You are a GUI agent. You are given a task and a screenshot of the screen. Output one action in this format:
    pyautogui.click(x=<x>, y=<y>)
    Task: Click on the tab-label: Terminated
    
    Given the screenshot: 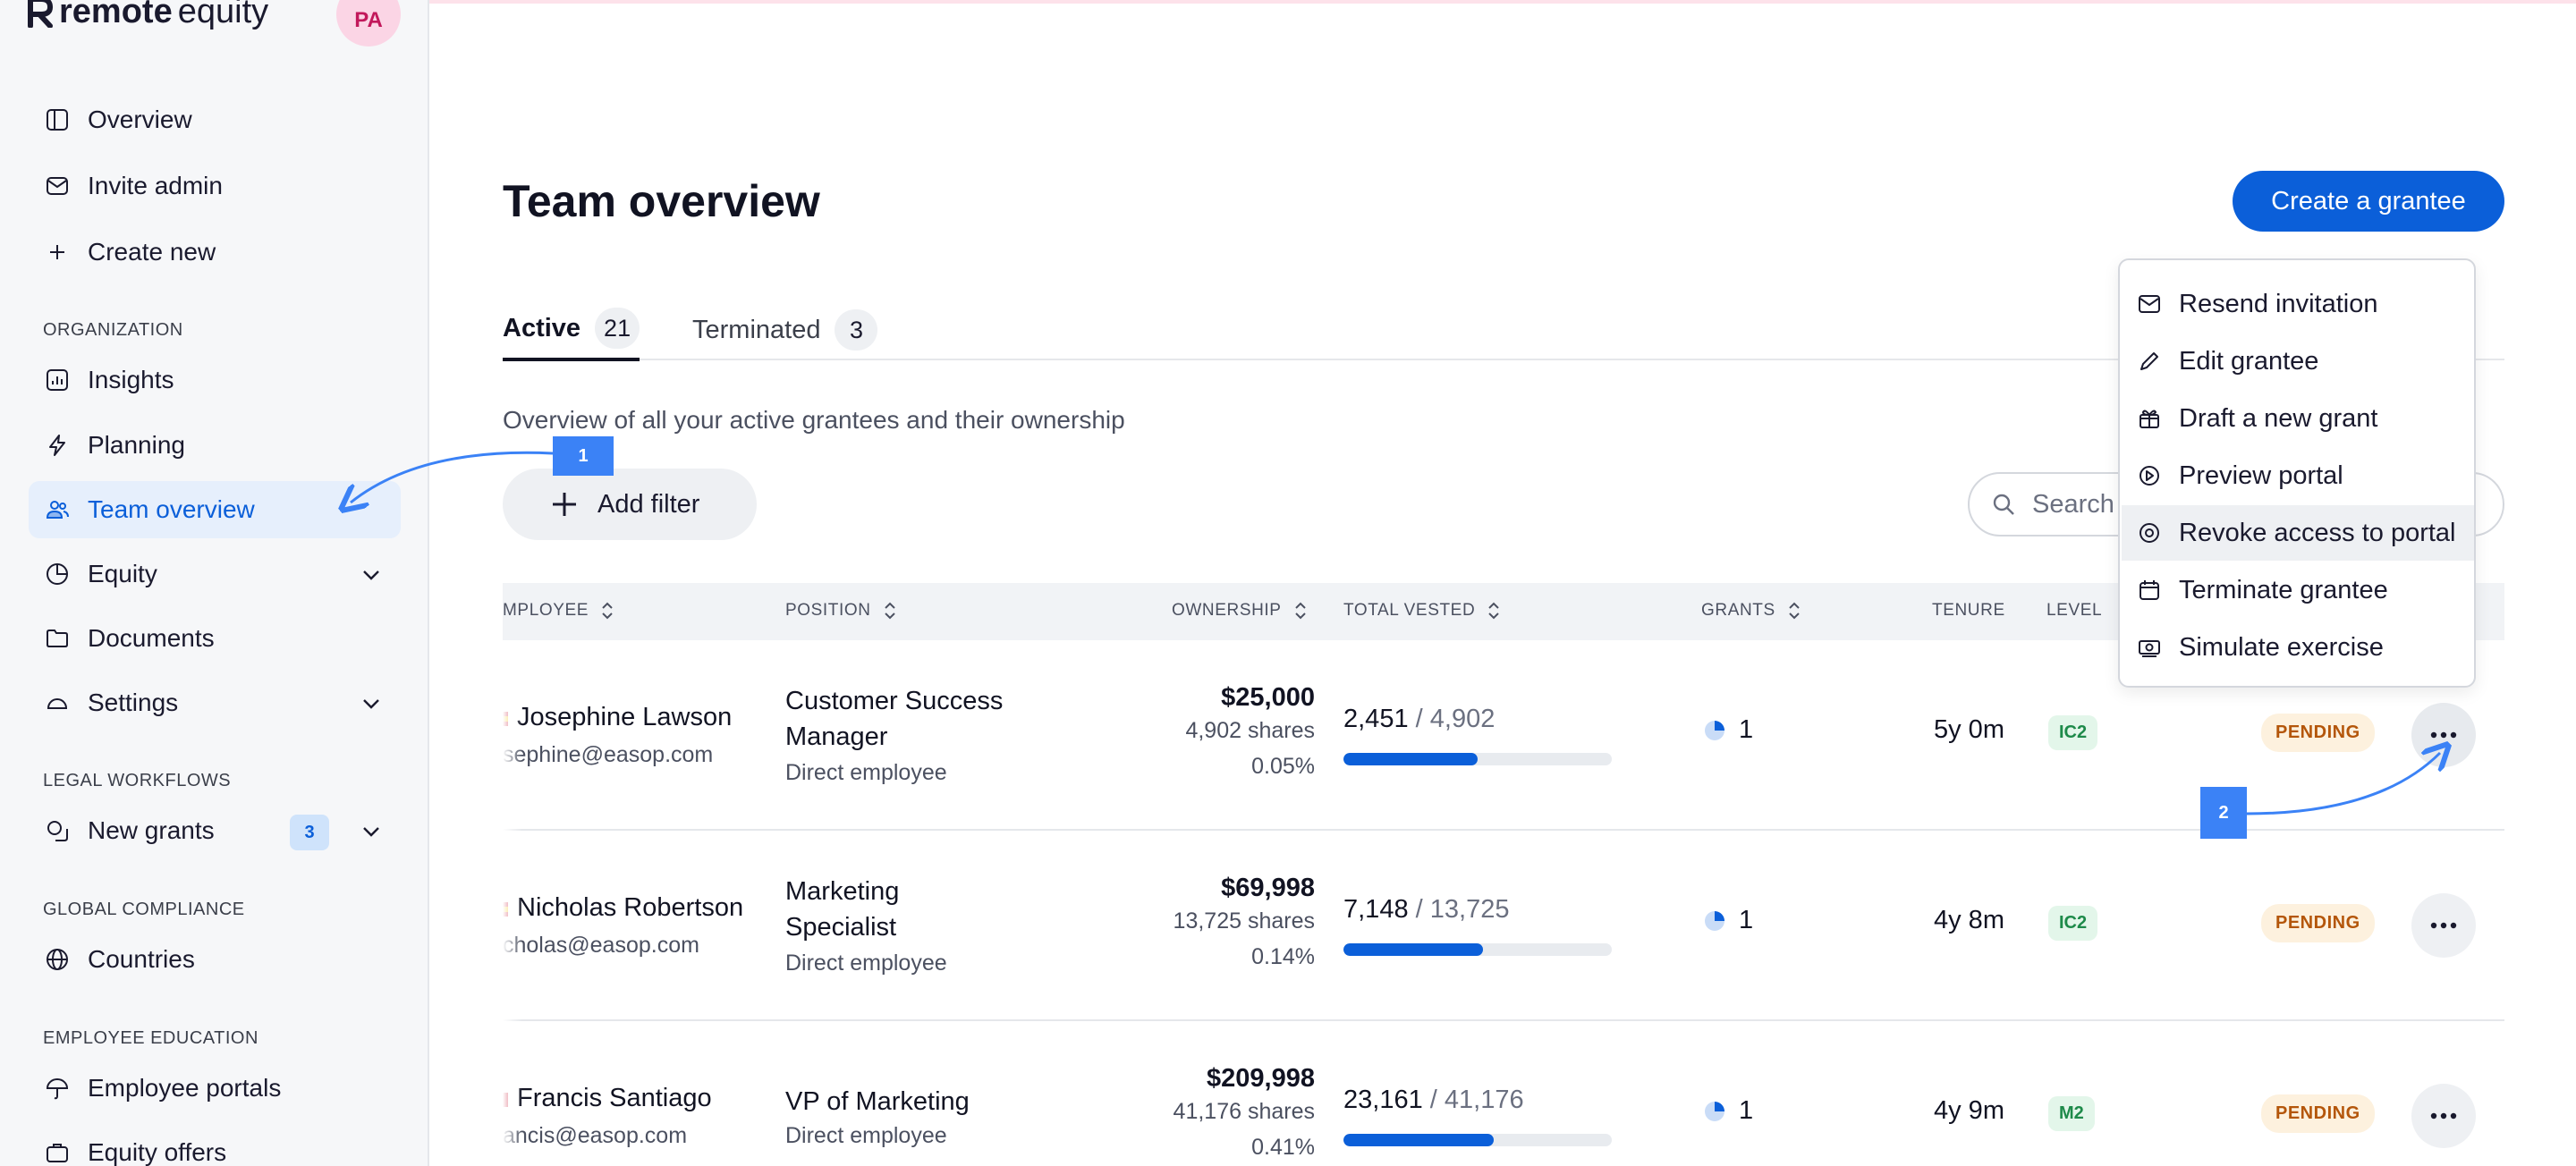 What is the action you would take?
    pyautogui.click(x=756, y=329)
    